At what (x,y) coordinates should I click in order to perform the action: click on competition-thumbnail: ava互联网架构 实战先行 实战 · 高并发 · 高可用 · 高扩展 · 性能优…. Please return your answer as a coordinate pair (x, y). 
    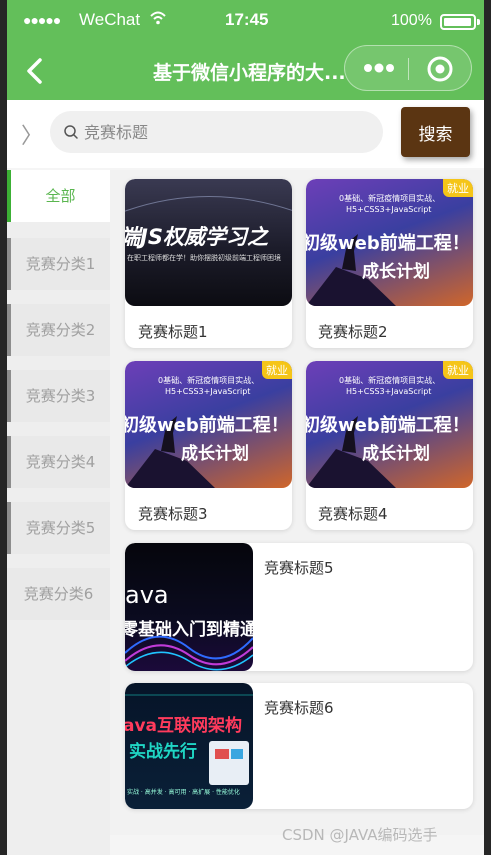
    Looking at the image, I should click on (189, 746).